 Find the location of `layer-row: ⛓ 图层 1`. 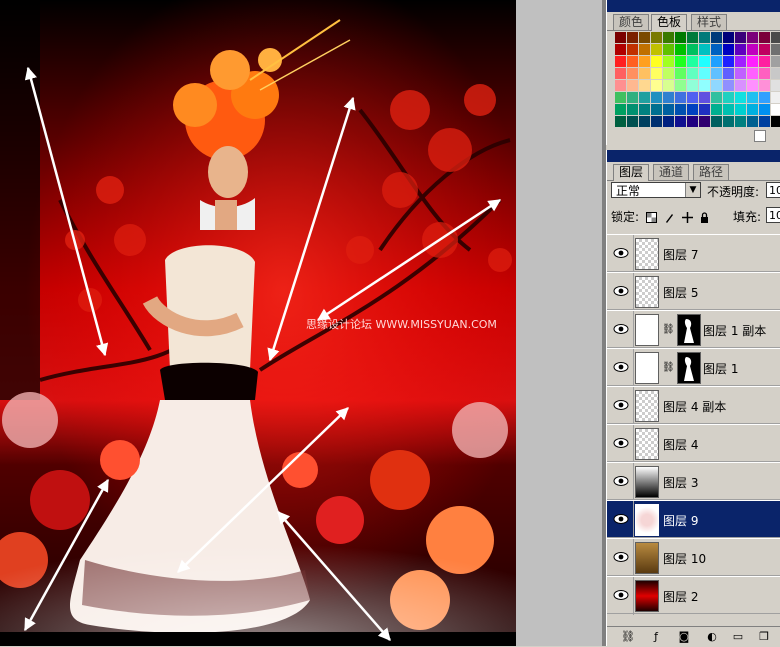

layer-row: ⛓ 图层 1 is located at coordinates (693, 367).